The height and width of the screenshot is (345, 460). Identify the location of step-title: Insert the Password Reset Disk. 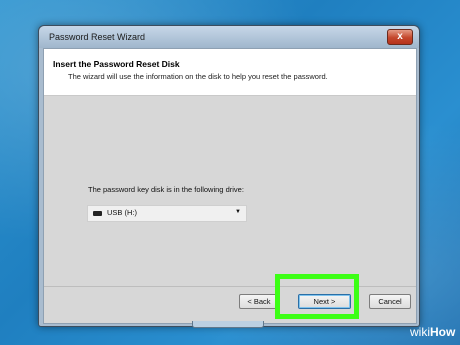
(116, 64).